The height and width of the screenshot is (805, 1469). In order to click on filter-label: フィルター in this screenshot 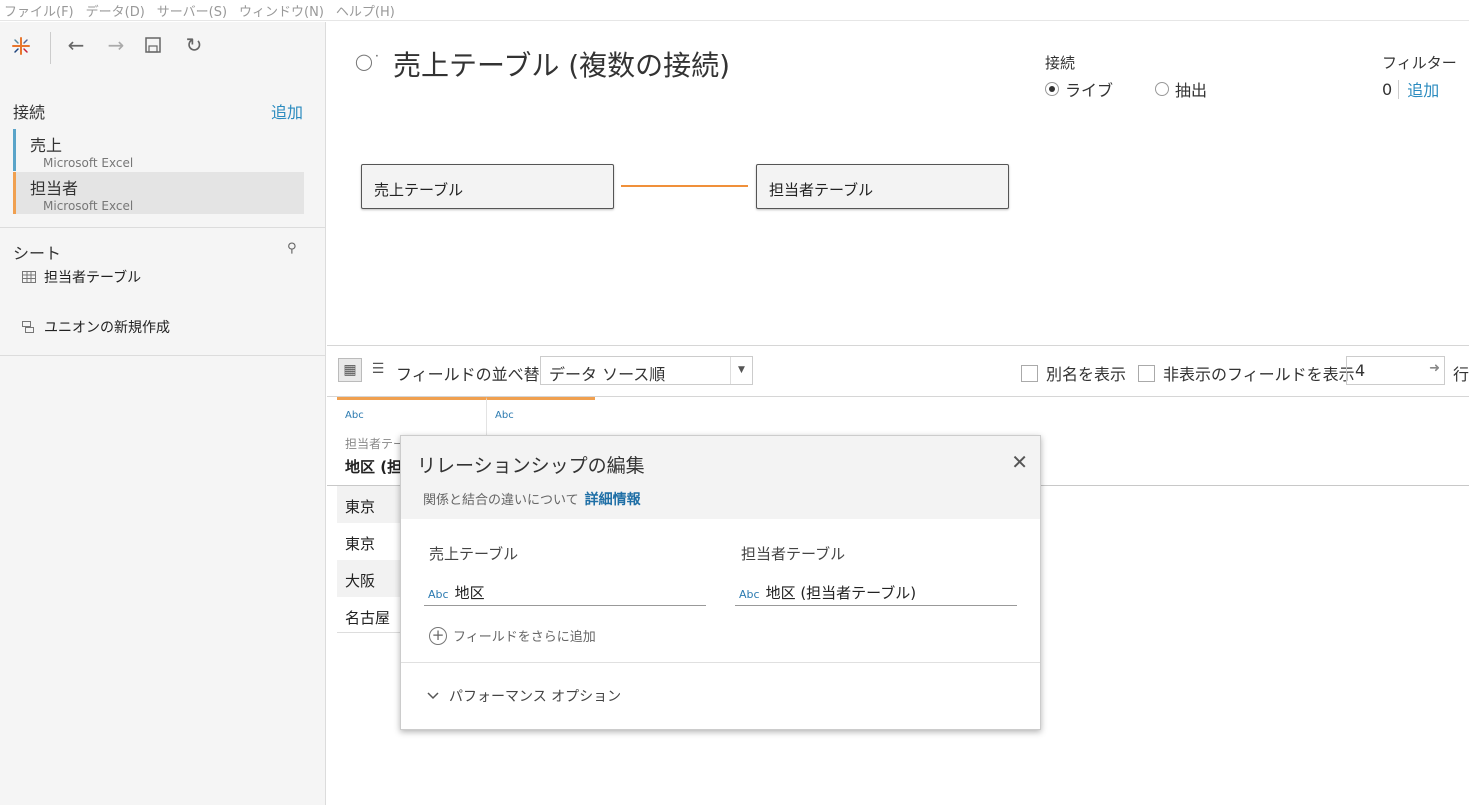, I will do `click(1419, 63)`.